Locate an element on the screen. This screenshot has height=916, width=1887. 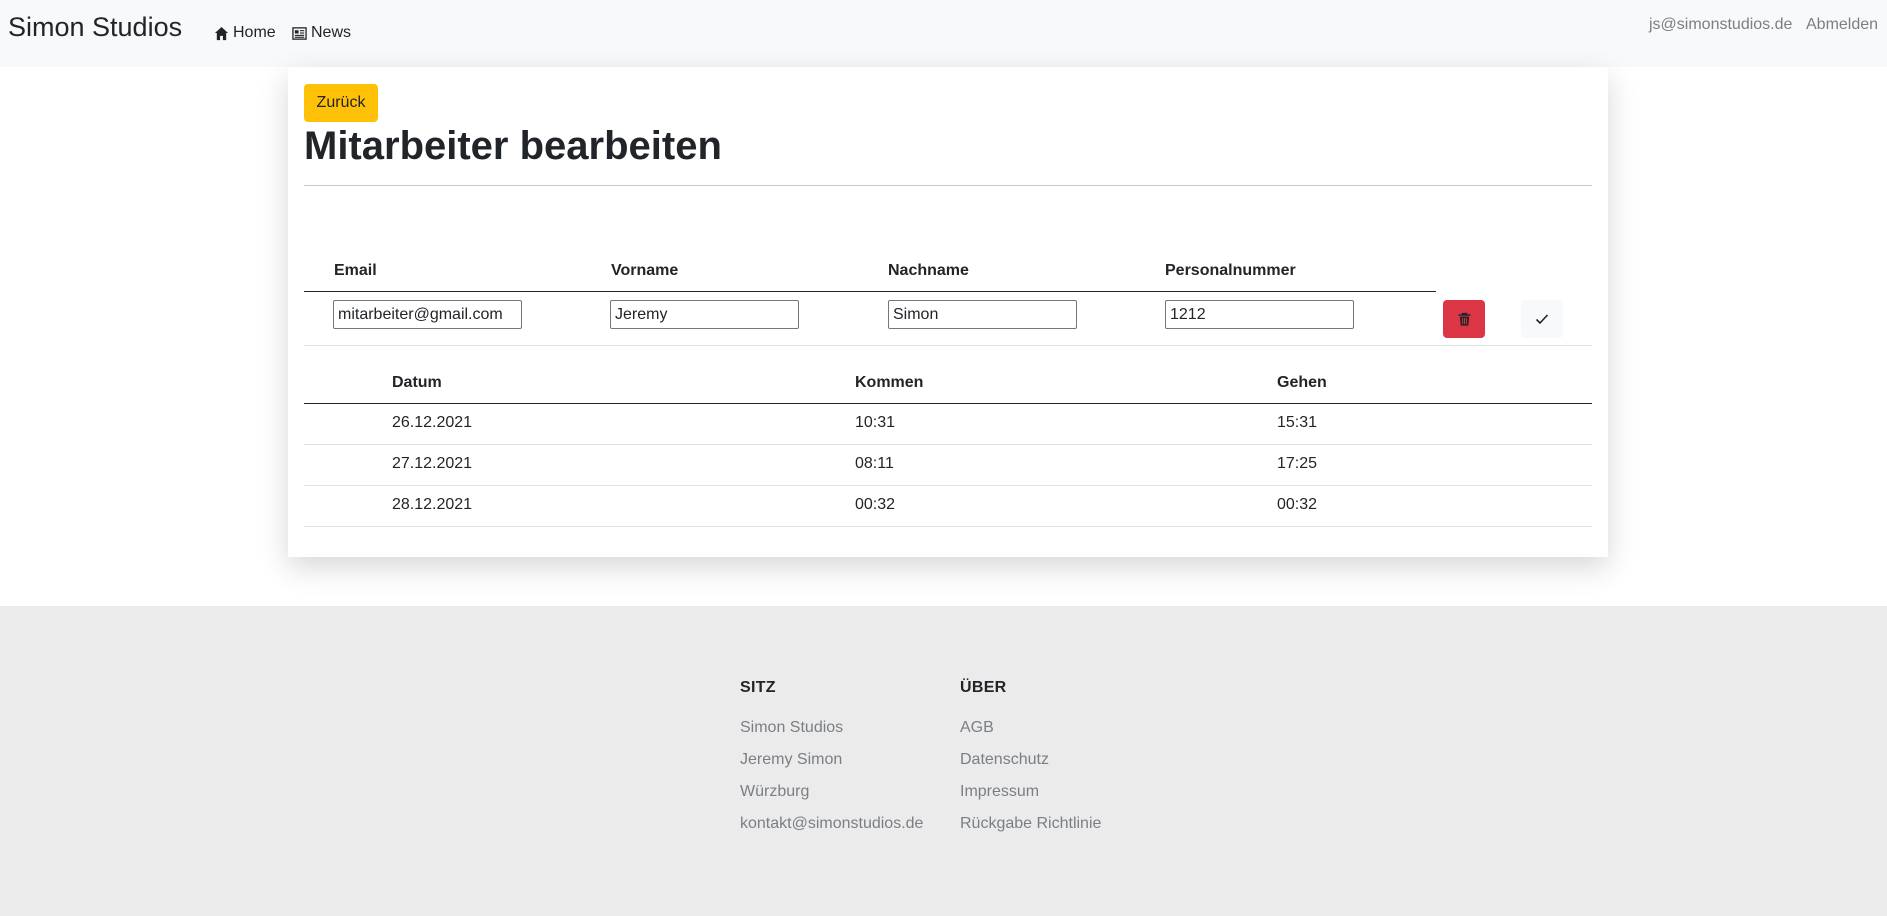
delete-button is located at coordinates (1464, 319).